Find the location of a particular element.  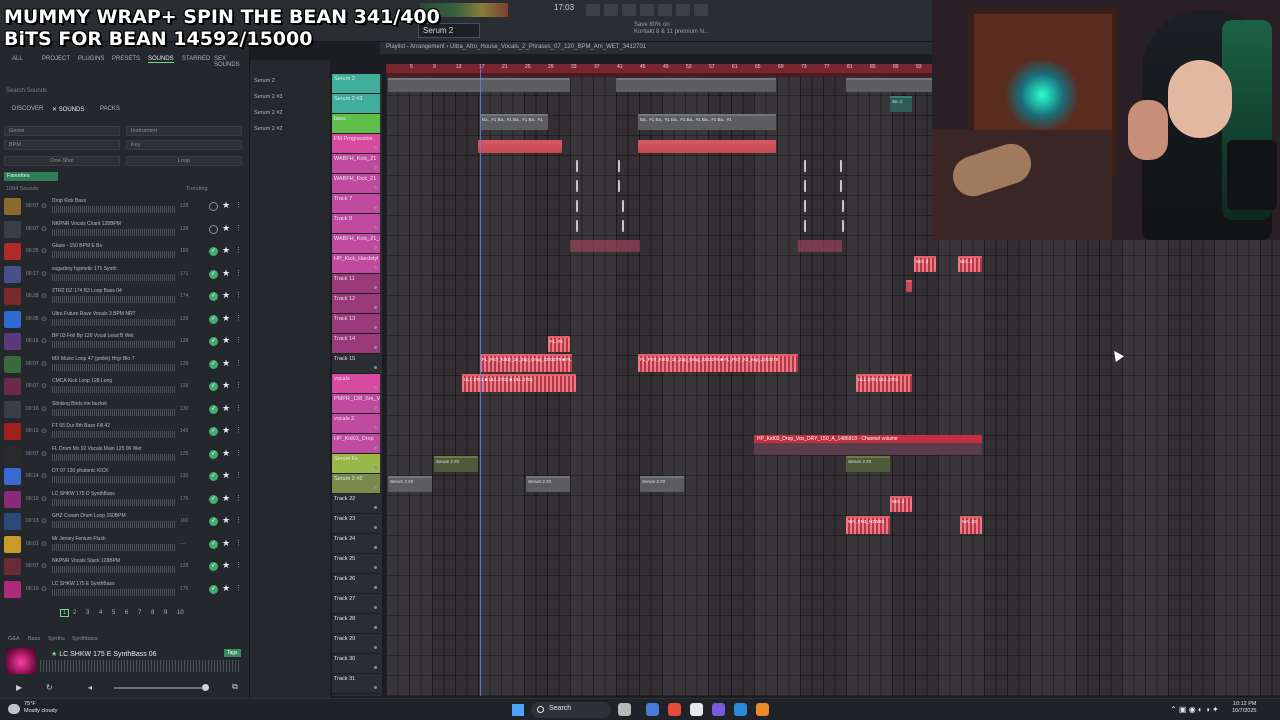

tab-project: PROJECT is located at coordinates (56, 59).